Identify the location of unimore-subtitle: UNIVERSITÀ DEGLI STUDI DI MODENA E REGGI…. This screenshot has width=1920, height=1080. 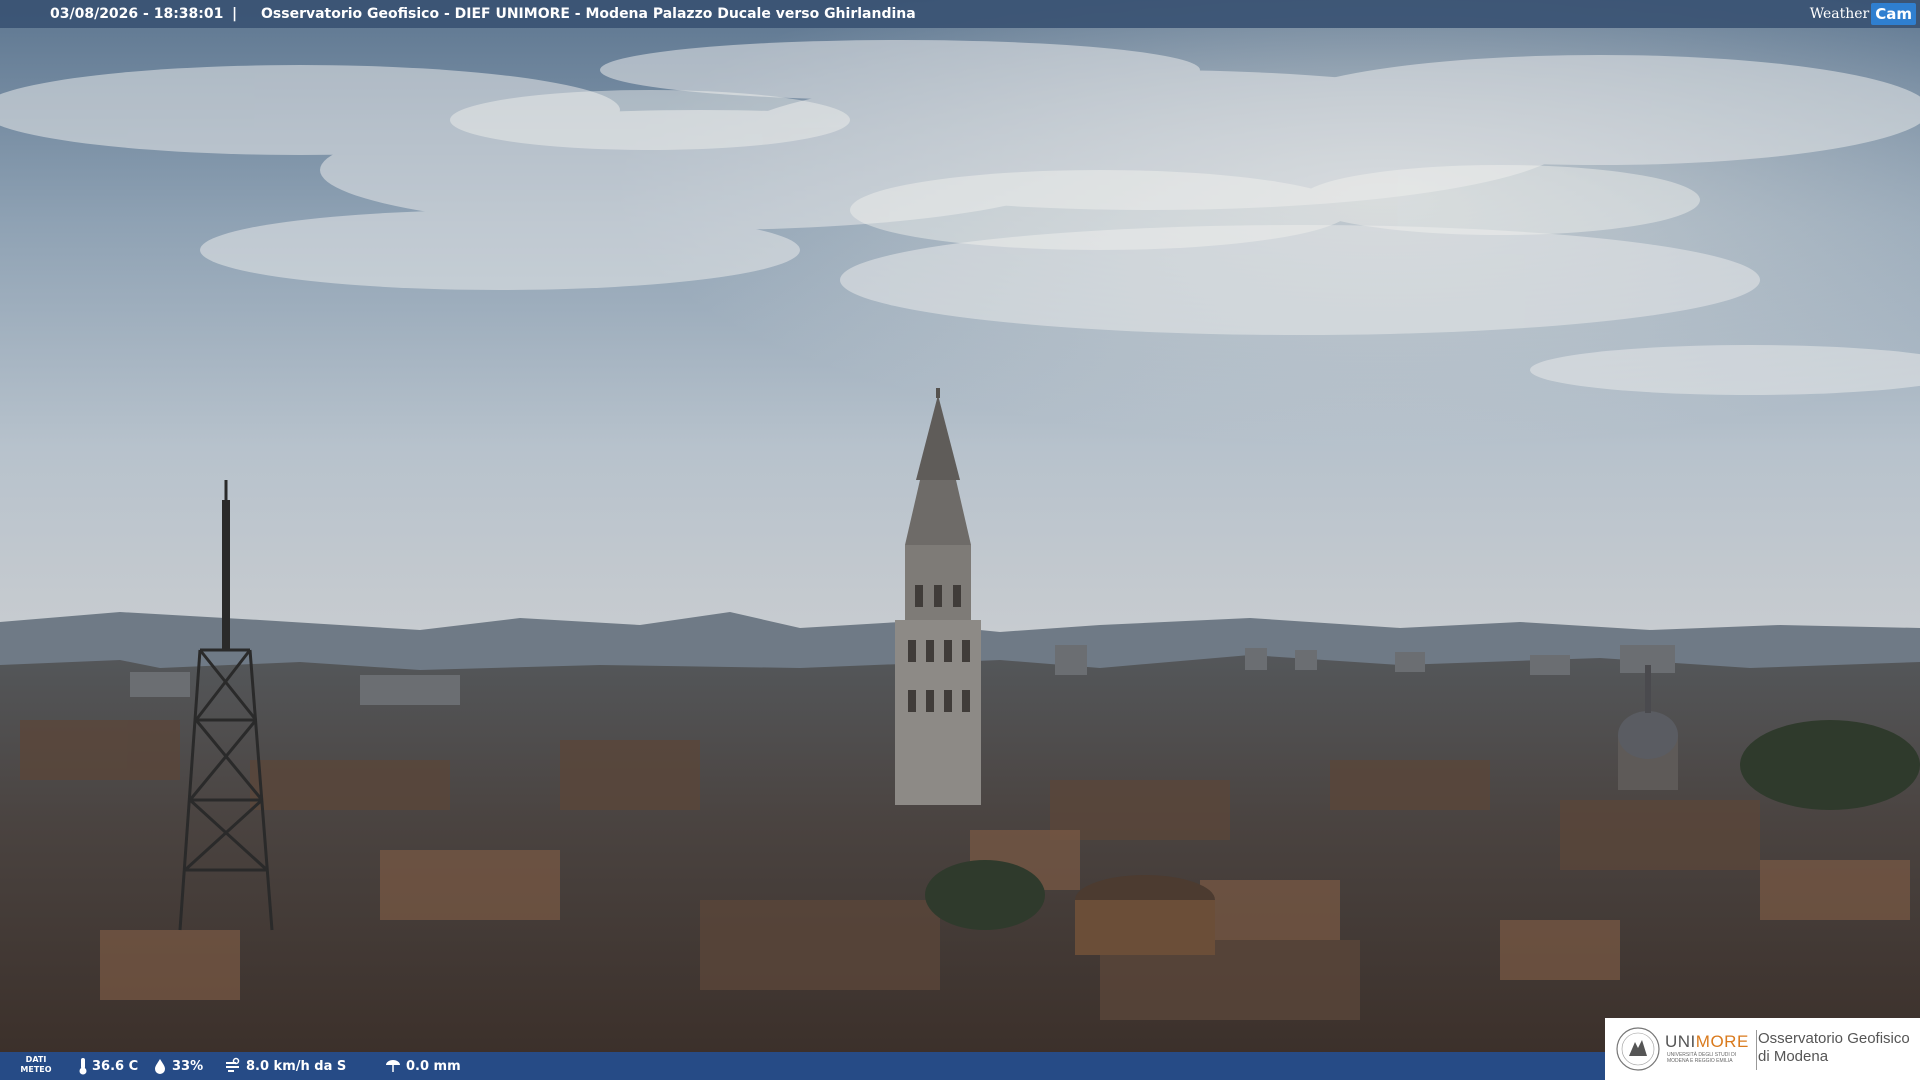
(1702, 1058).